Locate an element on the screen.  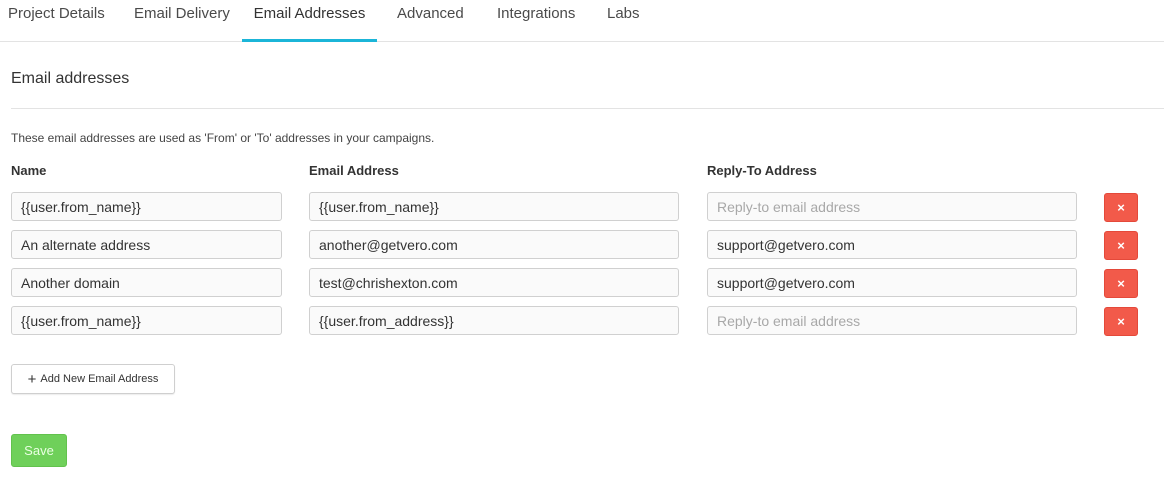
plus-icon: + is located at coordinates (32, 379).